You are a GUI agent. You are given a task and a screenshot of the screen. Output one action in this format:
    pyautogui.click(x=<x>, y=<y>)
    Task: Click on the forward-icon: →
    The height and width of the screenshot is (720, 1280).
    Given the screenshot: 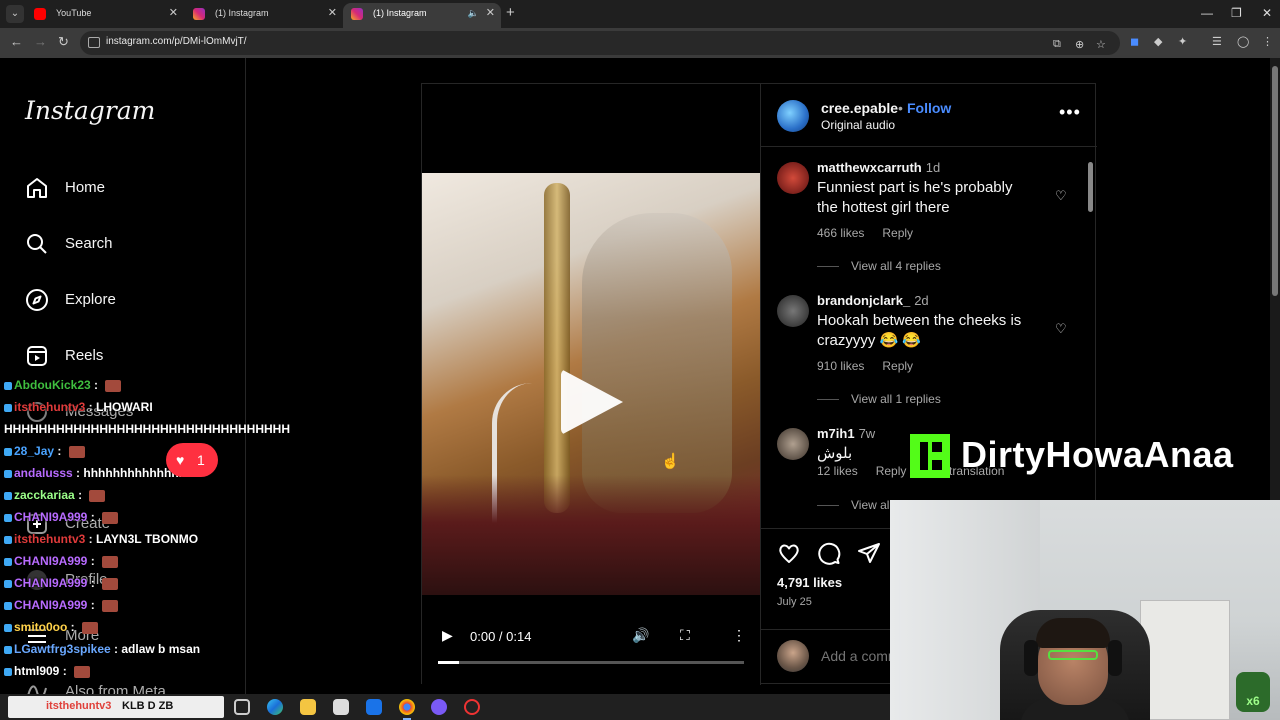 What is the action you would take?
    pyautogui.click(x=40, y=41)
    